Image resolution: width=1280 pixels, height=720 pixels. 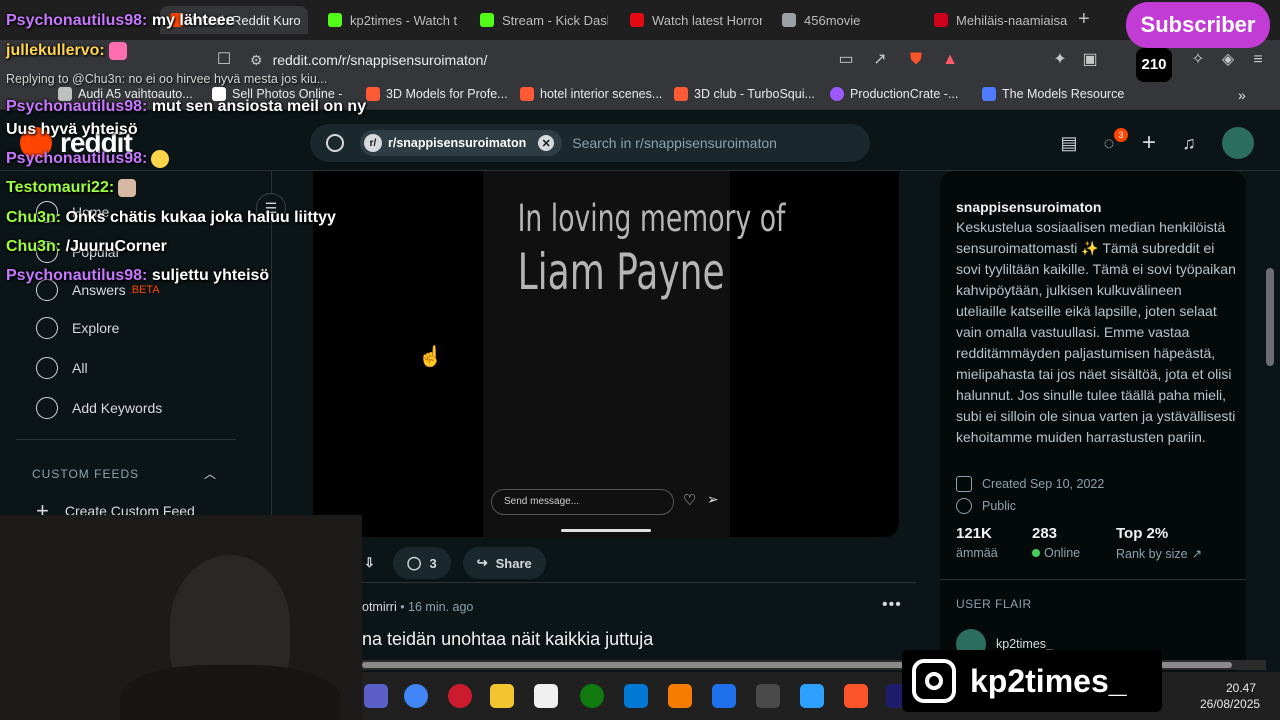 What do you see at coordinates (86, 474) in the screenshot?
I see `custom-feeds-heading: CUSTOM FEEDS` at bounding box center [86, 474].